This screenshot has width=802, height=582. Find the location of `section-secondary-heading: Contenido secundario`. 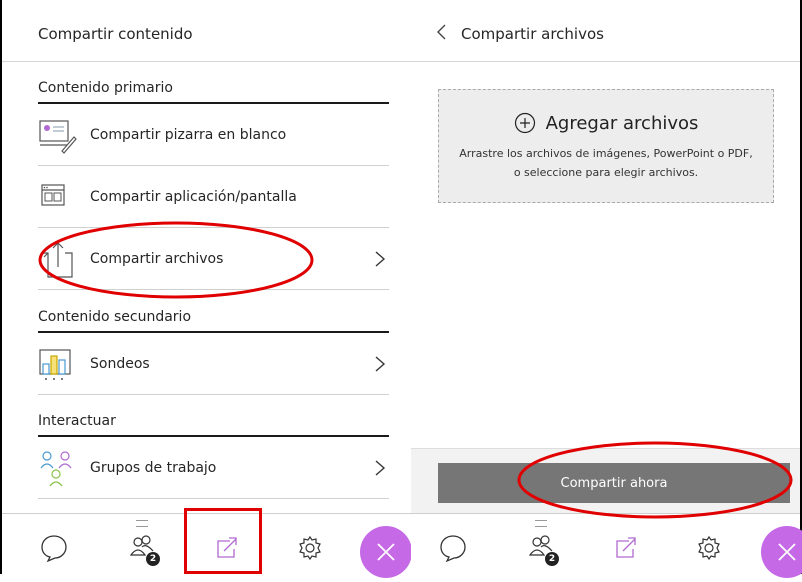

section-secondary-heading: Contenido secundario is located at coordinates (213, 321).